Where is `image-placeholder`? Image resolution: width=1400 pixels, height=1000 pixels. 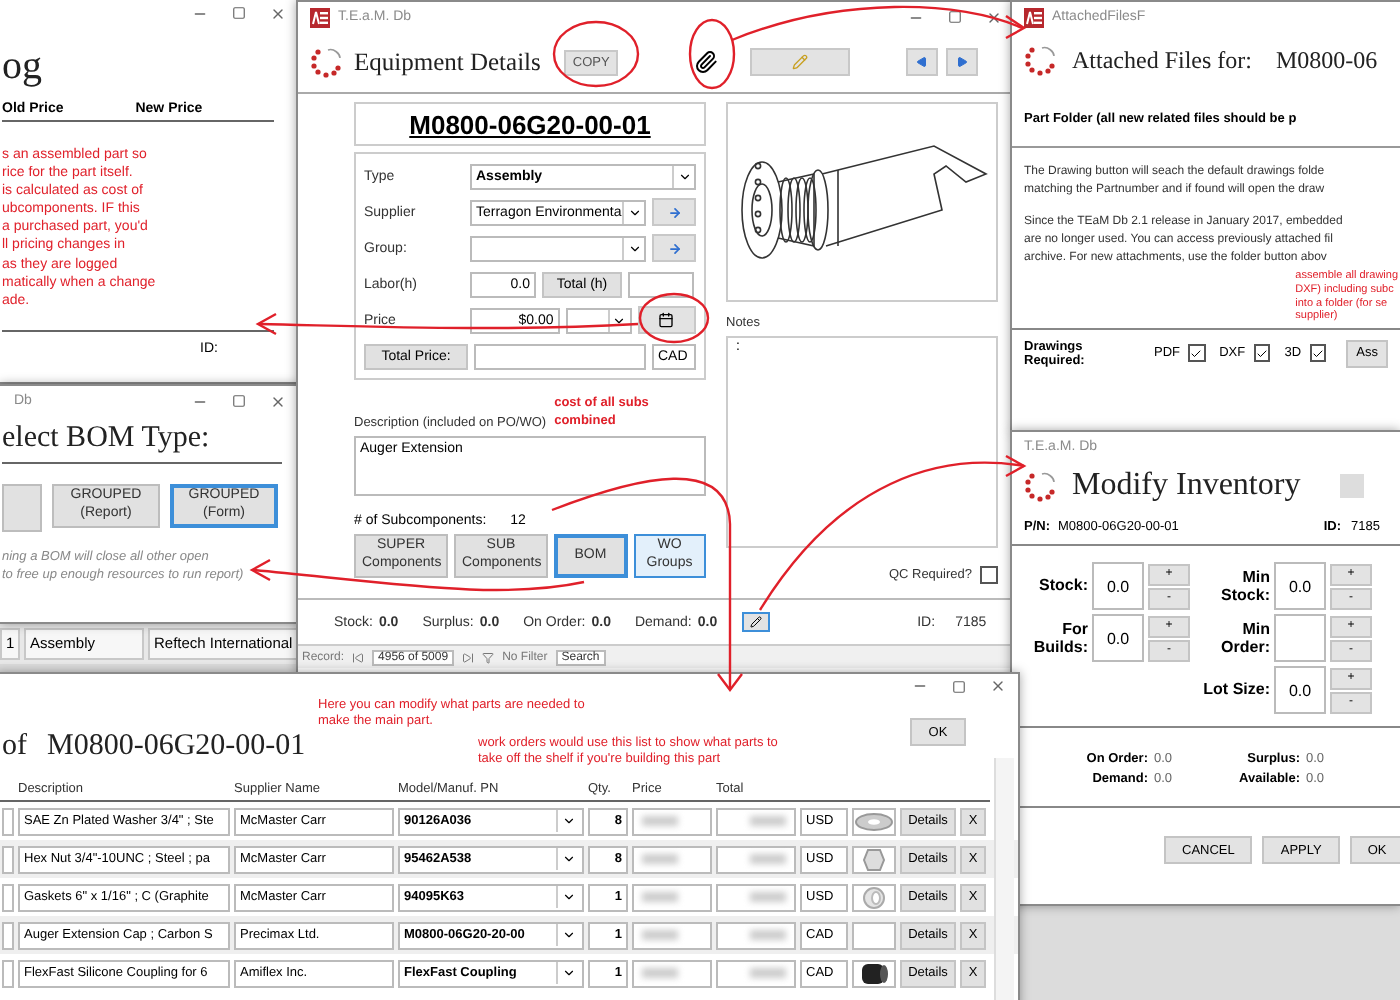
image-placeholder is located at coordinates (1352, 486).